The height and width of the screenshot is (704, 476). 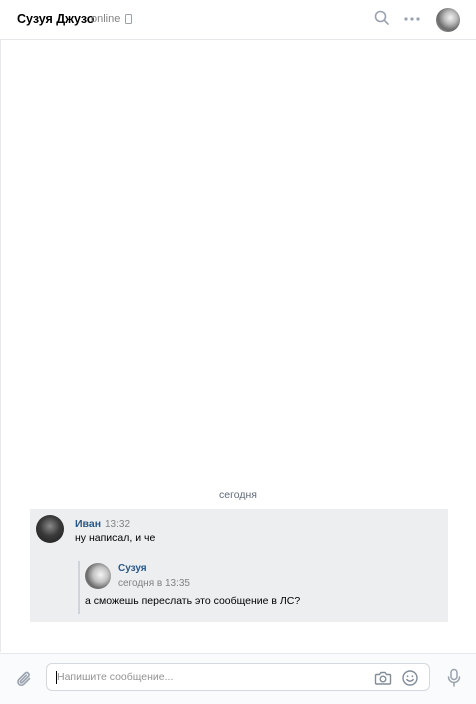 What do you see at coordinates (98, 576) in the screenshot?
I see `forwarded-avatar` at bounding box center [98, 576].